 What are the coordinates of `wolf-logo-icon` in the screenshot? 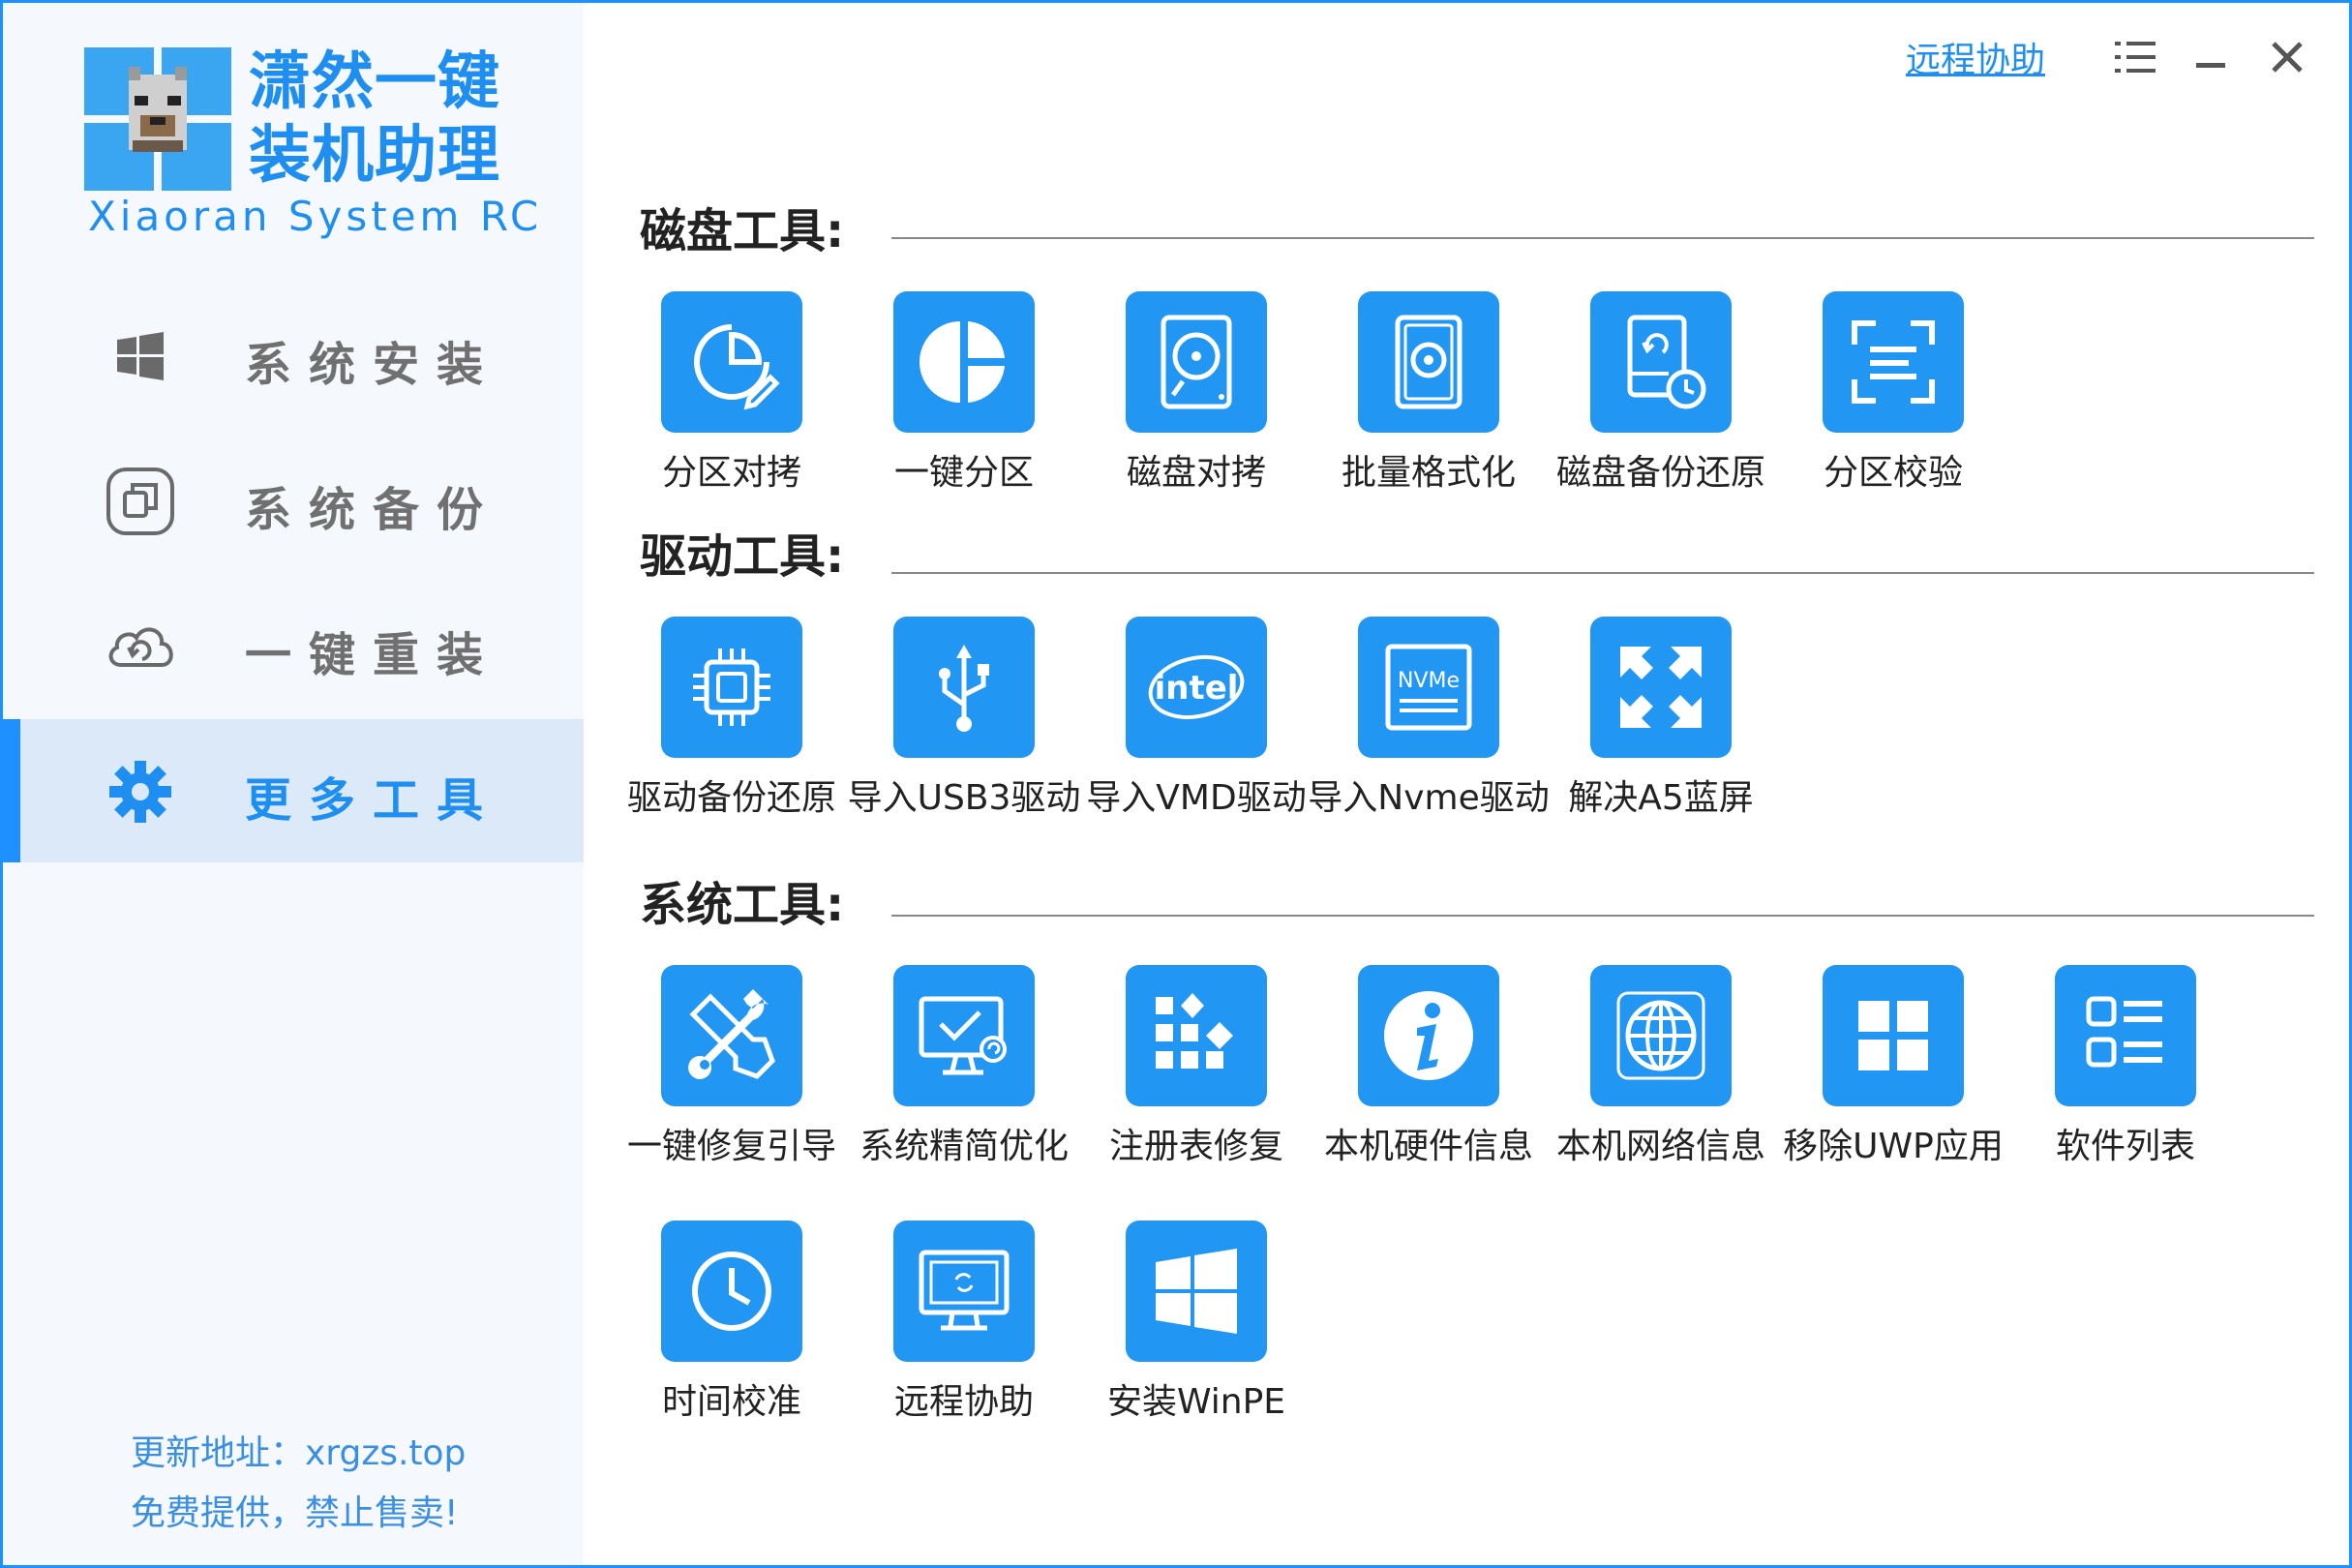 It's located at (157, 119).